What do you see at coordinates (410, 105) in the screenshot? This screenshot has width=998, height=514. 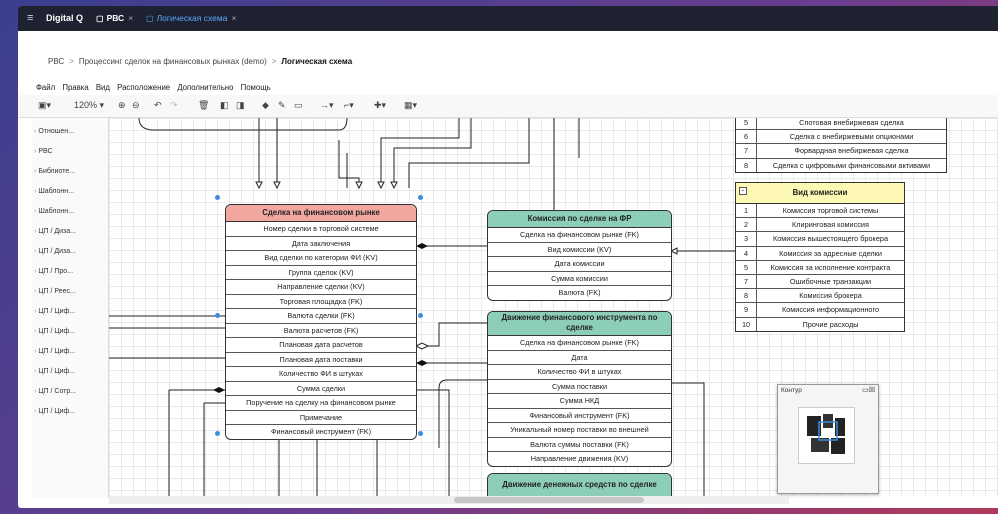 I see `table-icon: ▦▾` at bounding box center [410, 105].